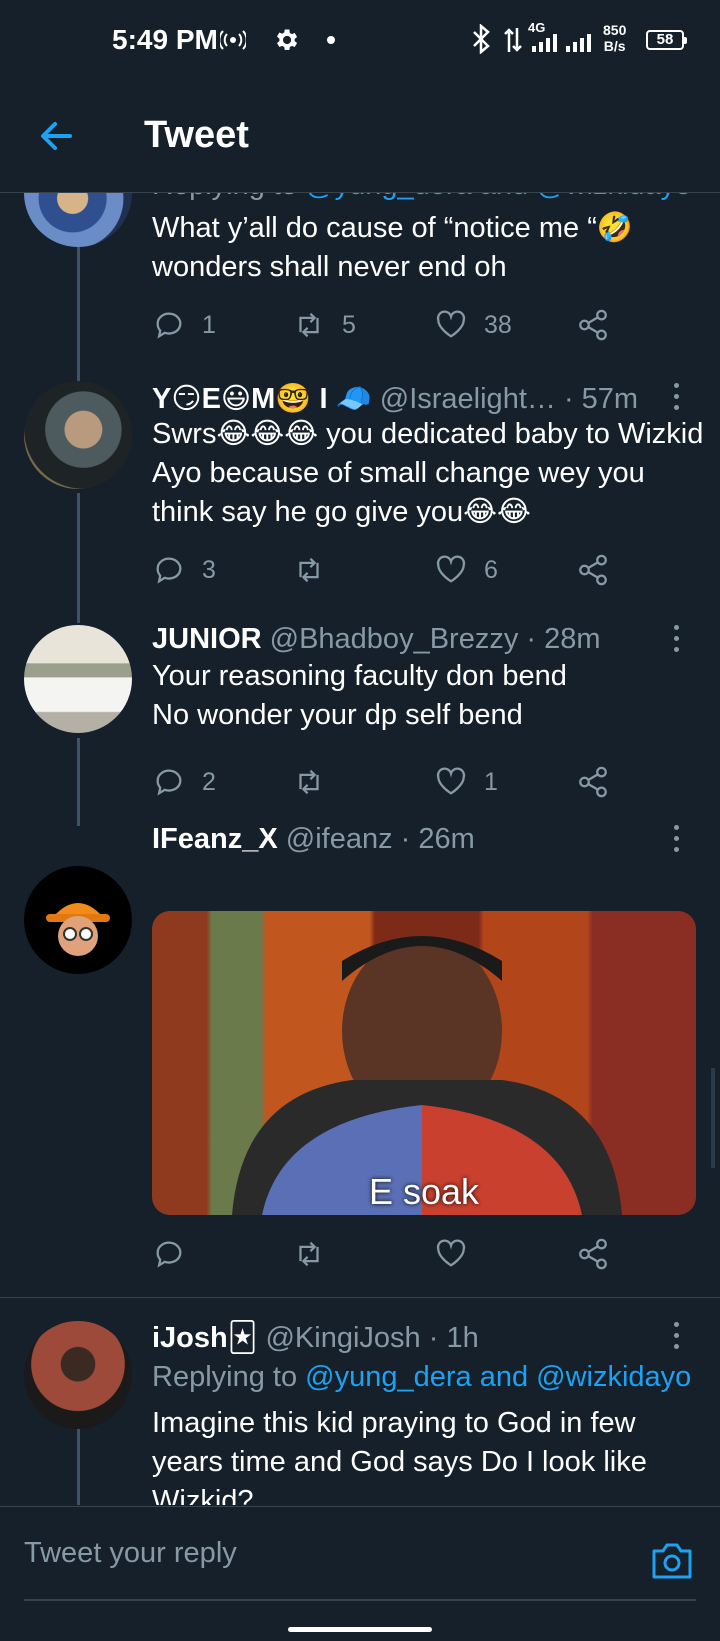 The image size is (720, 1641). What do you see at coordinates (360, 1600) in the screenshot?
I see `input-underline` at bounding box center [360, 1600].